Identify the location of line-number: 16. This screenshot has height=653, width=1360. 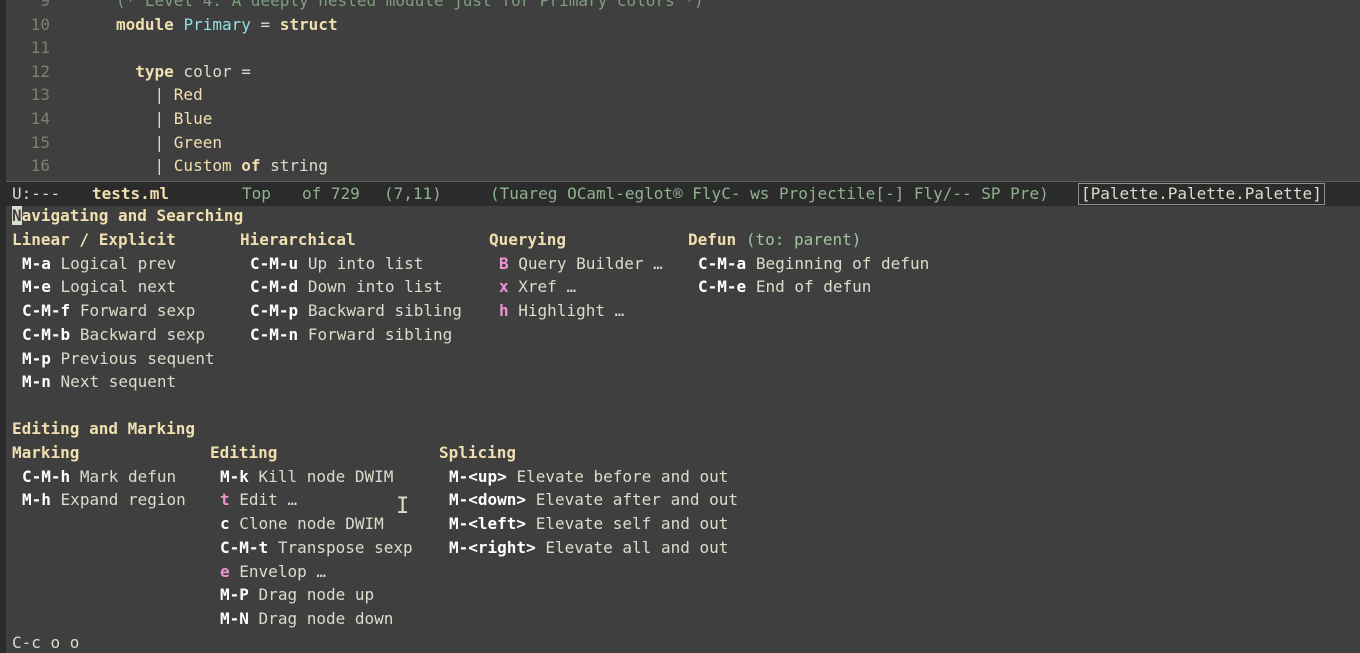
(40, 166).